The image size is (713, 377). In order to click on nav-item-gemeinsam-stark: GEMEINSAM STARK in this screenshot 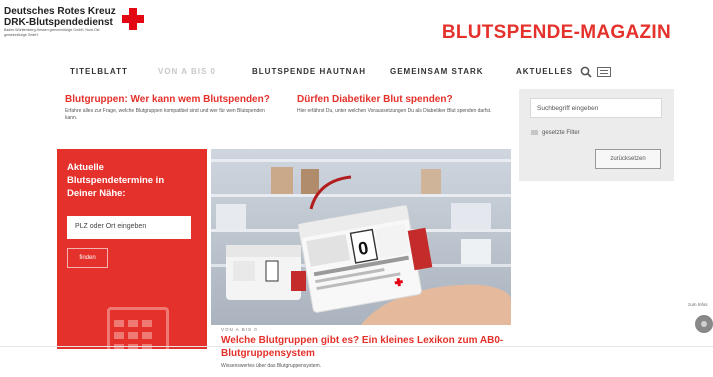, I will do `click(437, 71)`.